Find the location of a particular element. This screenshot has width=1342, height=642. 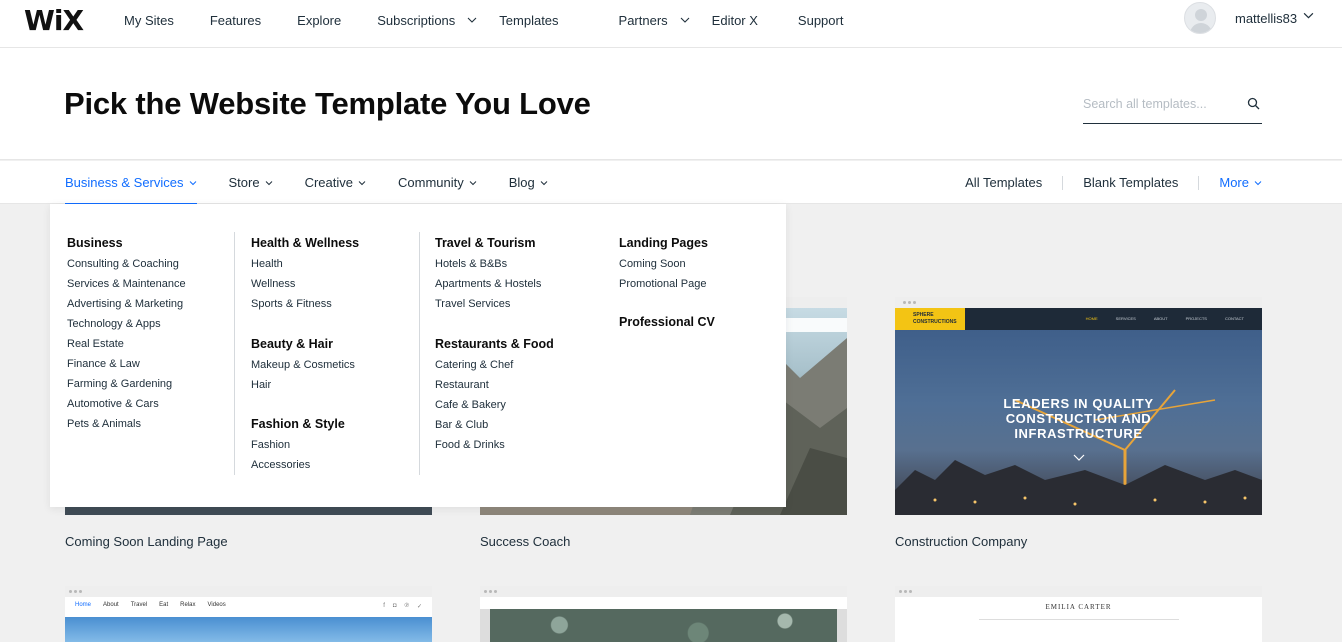

template-title: Coming Soon Landing Page is located at coordinates (146, 541).